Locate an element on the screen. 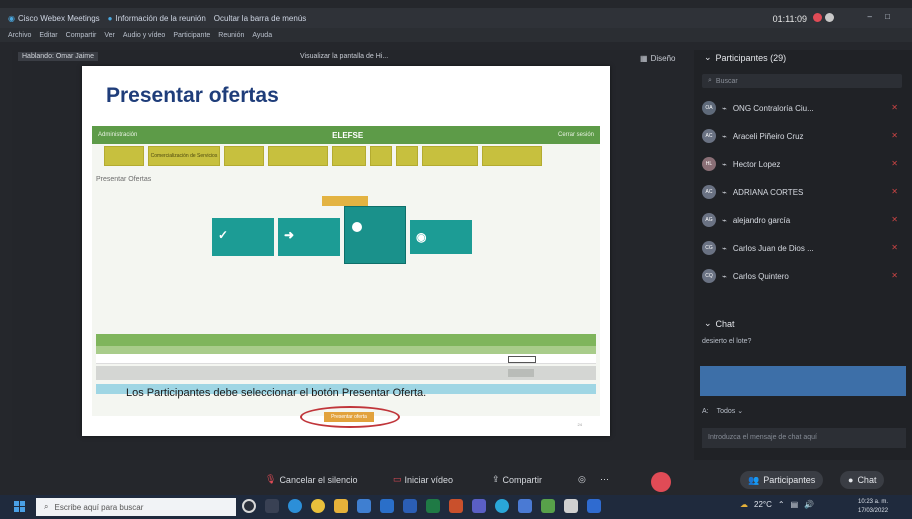 The height and width of the screenshot is (519, 912). chat-icon: ● is located at coordinates (851, 480).